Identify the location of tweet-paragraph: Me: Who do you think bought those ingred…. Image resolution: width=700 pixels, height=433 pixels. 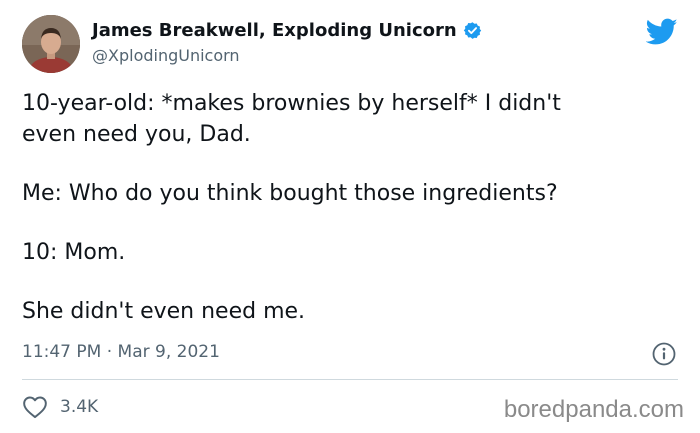
(290, 193).